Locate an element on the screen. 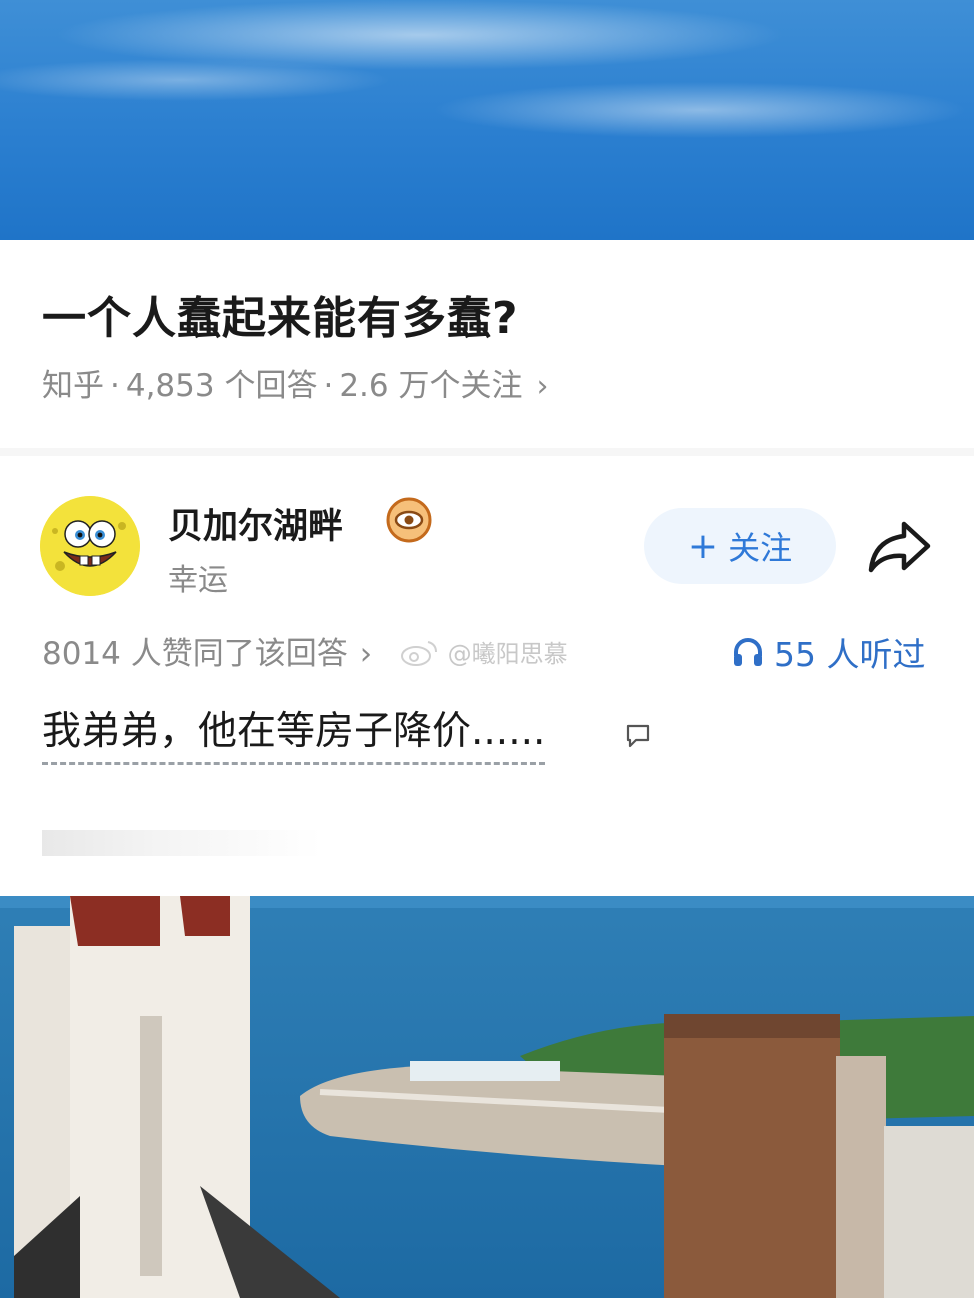 This screenshot has width=974, height=1298. comment-icon is located at coordinates (638, 736).